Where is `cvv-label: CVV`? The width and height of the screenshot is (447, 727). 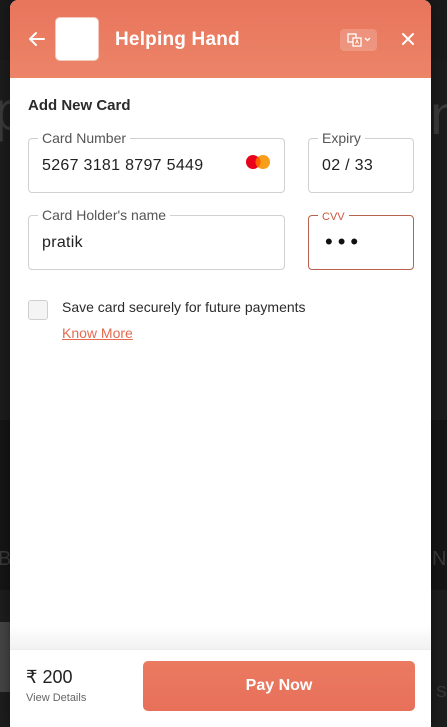 cvv-label: CVV is located at coordinates (333, 217).